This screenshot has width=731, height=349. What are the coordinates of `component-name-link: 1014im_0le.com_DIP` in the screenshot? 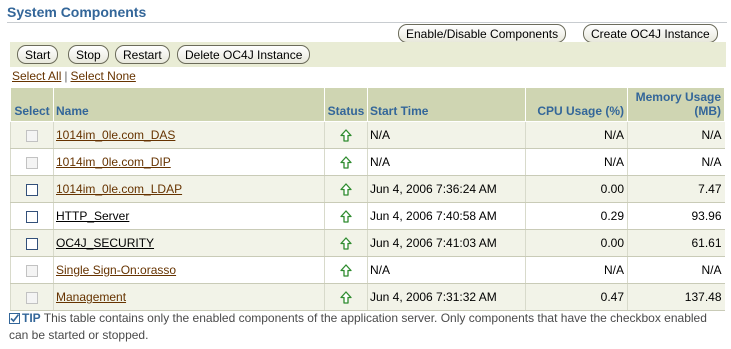 It's located at (113, 162).